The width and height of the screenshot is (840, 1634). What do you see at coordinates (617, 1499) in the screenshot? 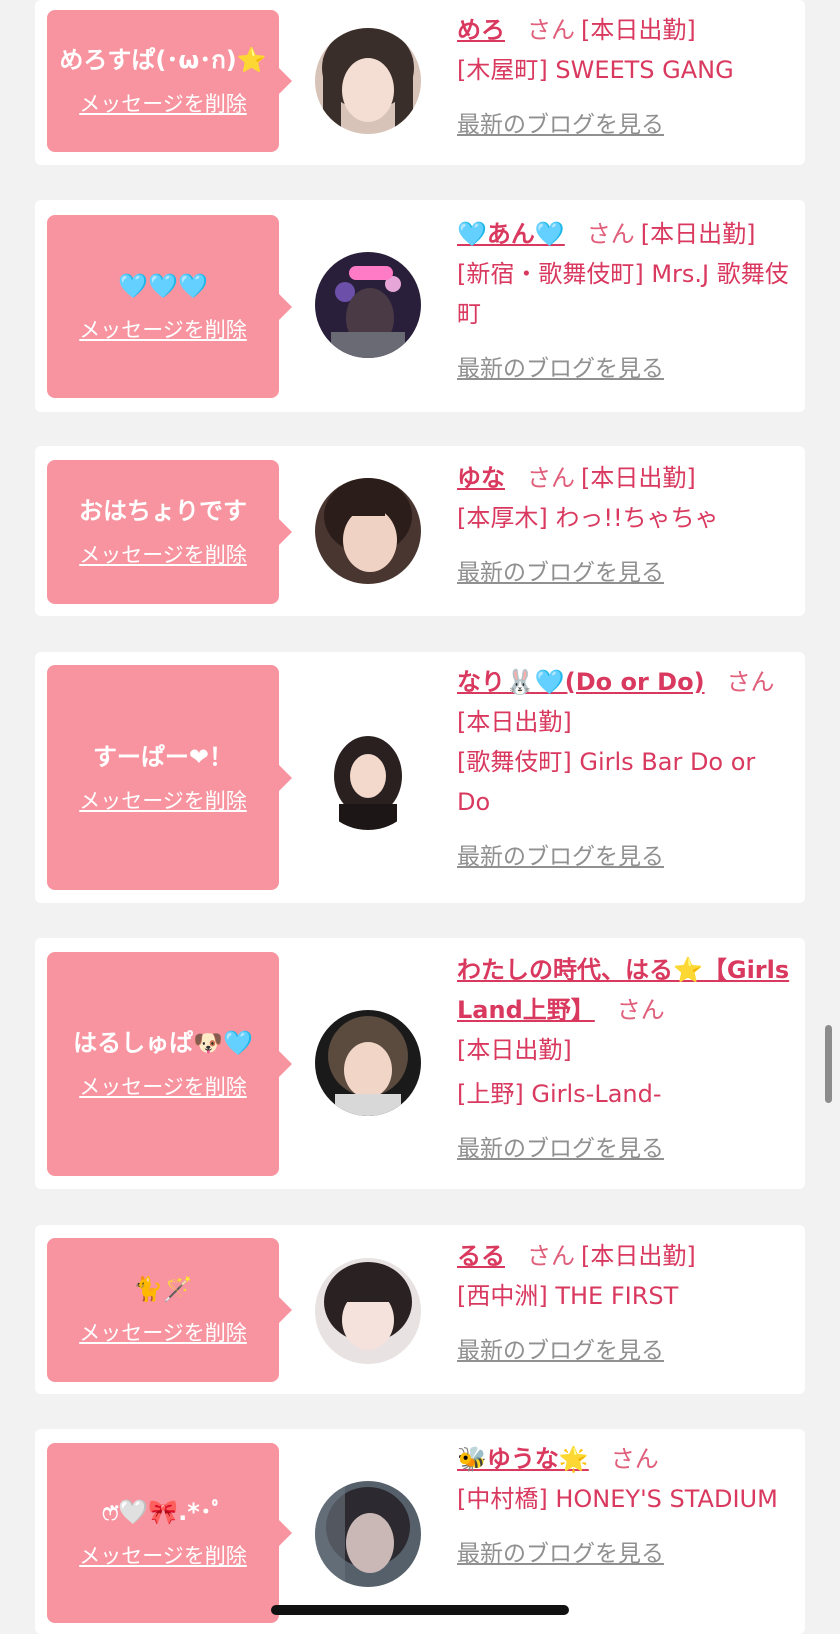
I see `shop-location: [中村橋] HONEY'S STADIUM` at bounding box center [617, 1499].